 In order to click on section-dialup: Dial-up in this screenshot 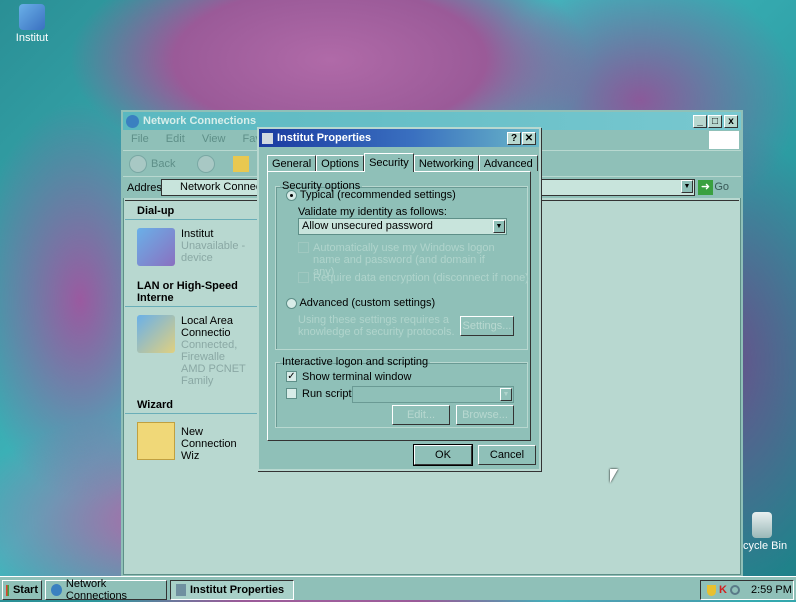, I will do `click(193, 210)`.